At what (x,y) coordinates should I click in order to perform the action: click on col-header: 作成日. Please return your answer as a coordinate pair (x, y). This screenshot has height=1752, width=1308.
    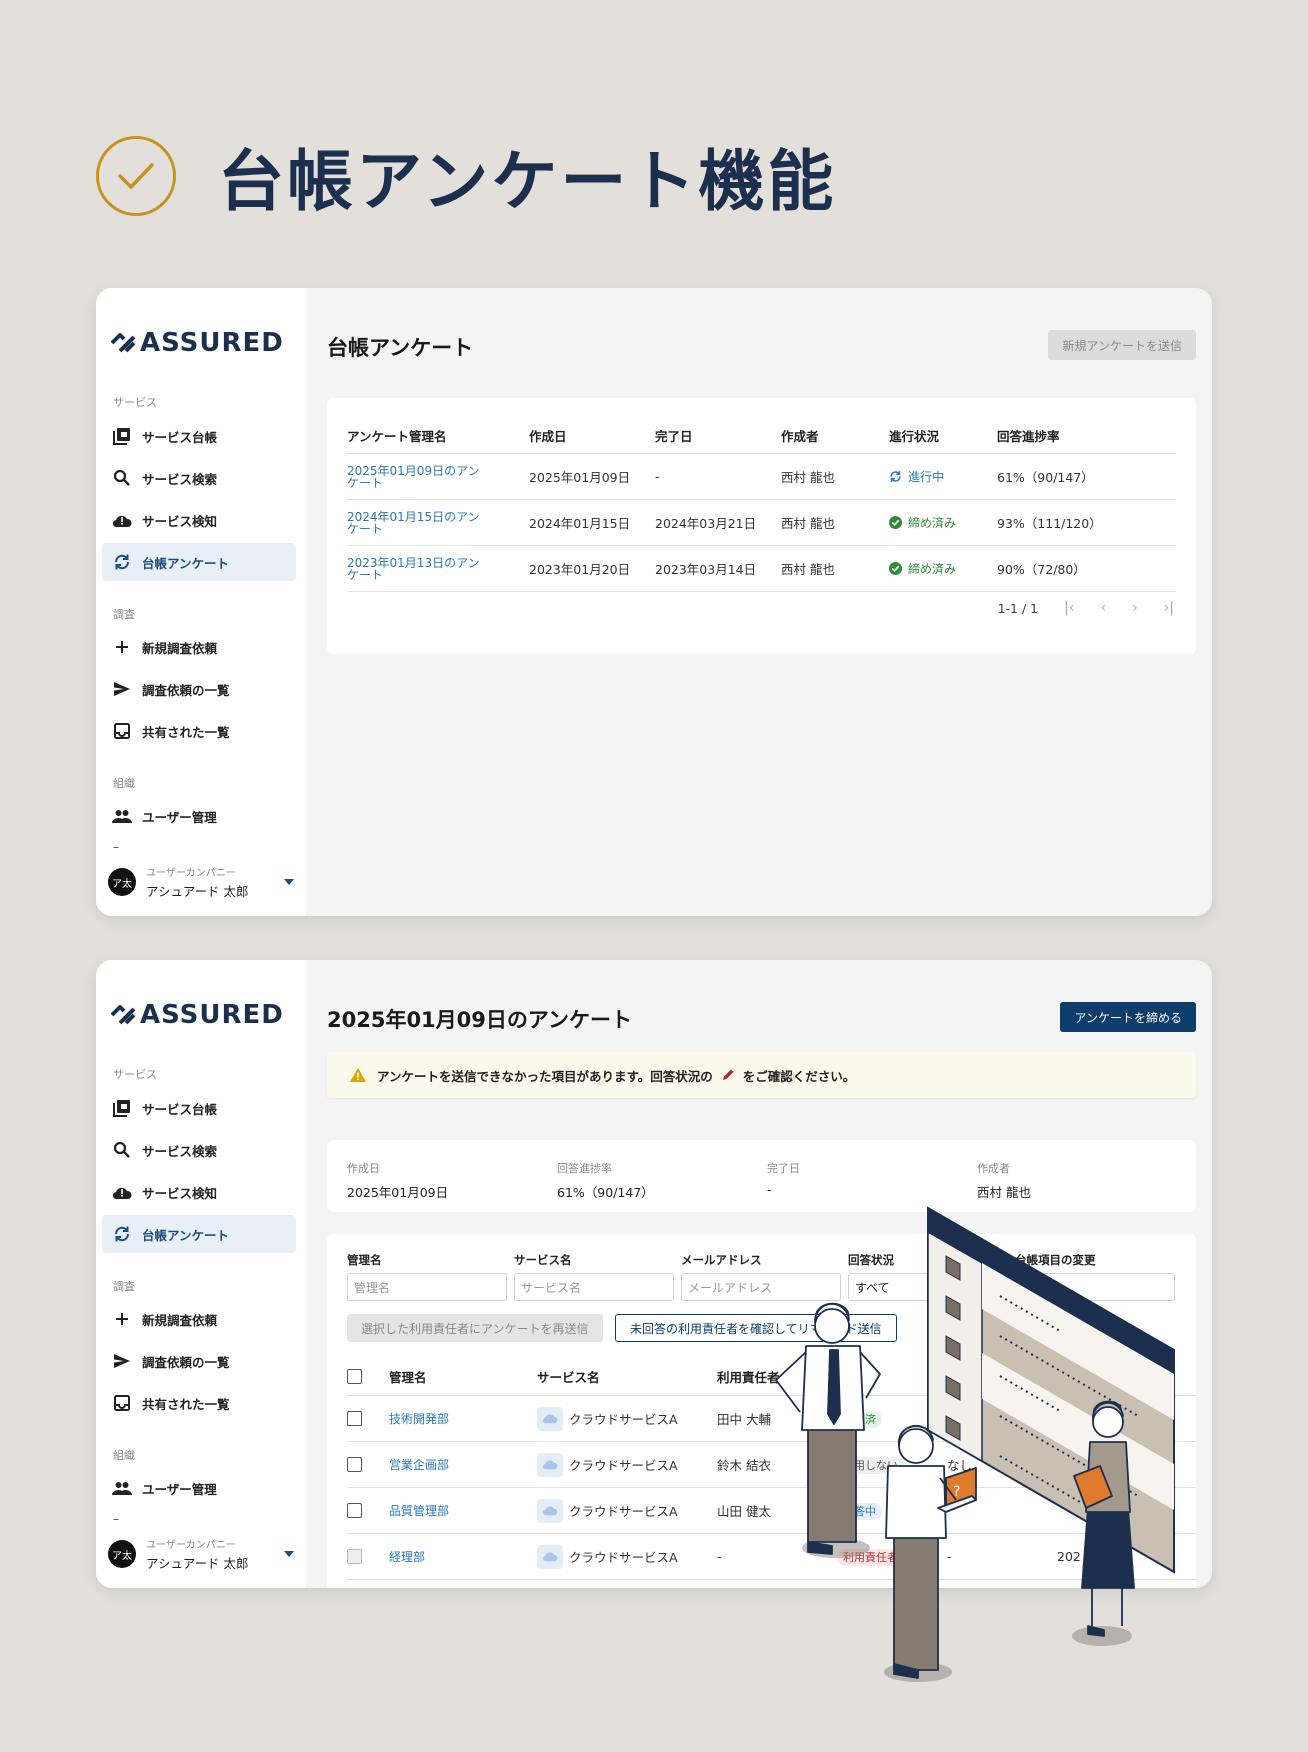
    Looking at the image, I should click on (592, 435).